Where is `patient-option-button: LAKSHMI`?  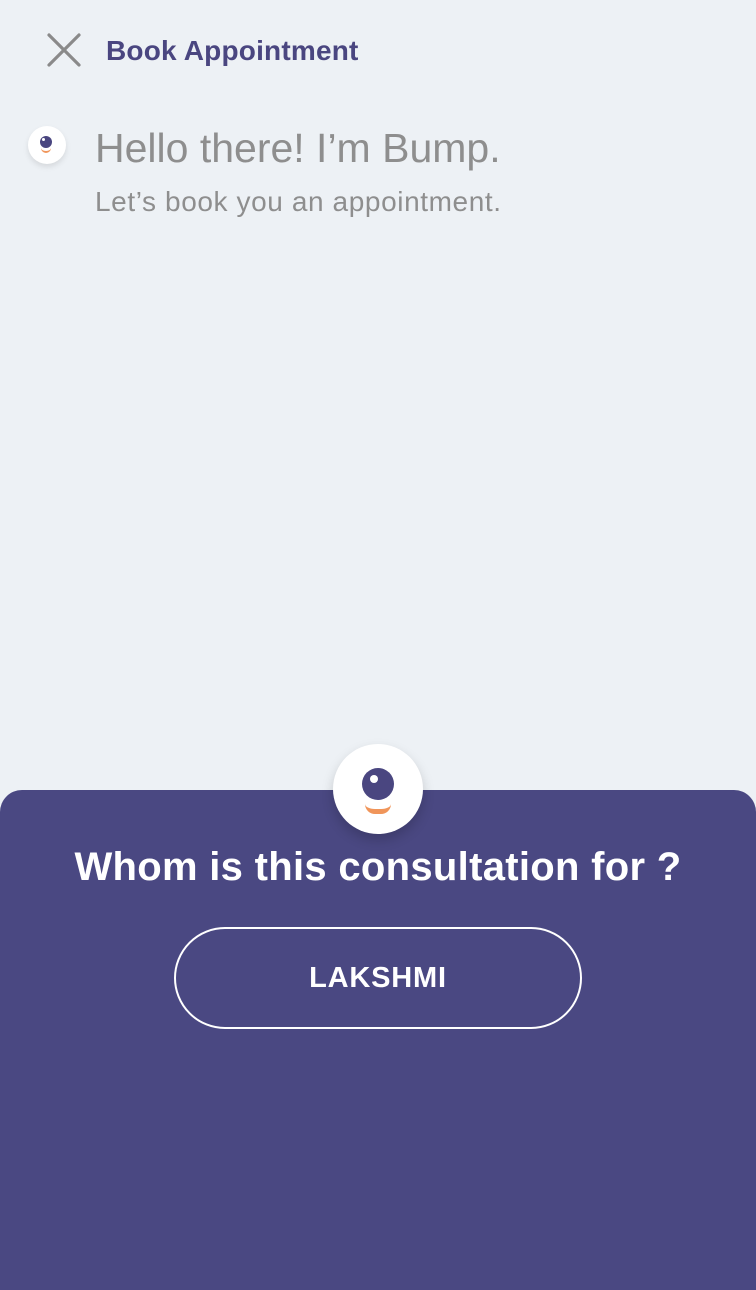 patient-option-button: LAKSHMI is located at coordinates (378, 978).